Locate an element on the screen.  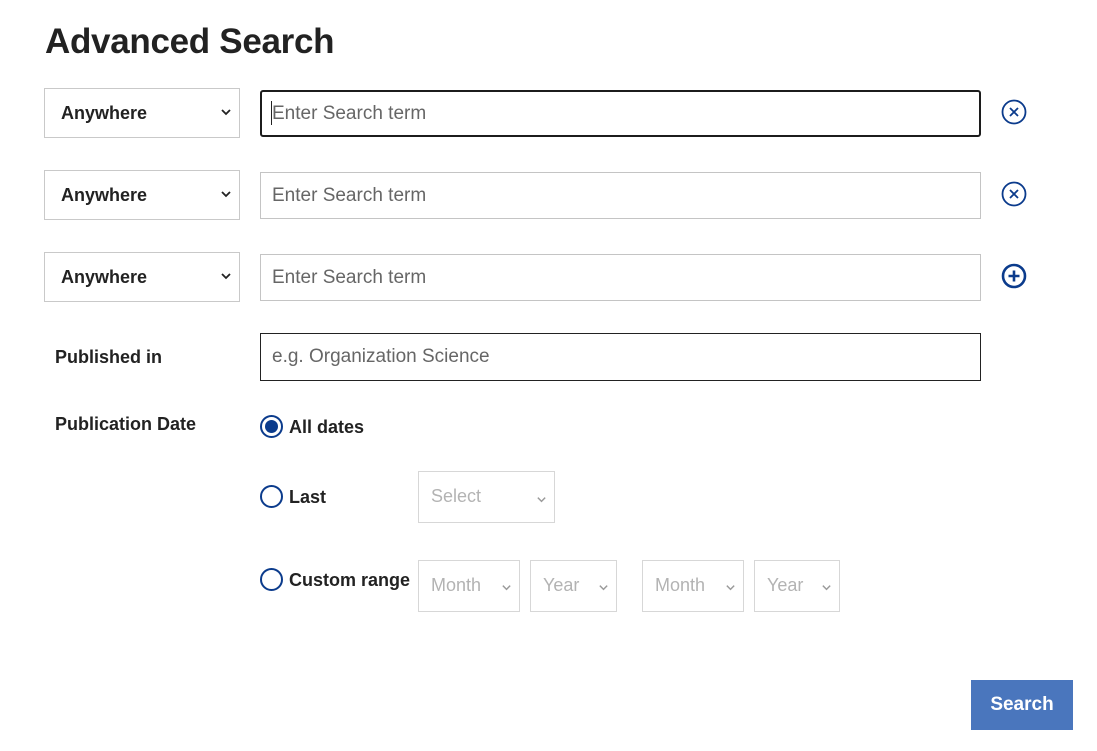
to-year-value: Year is located at coordinates (785, 585).